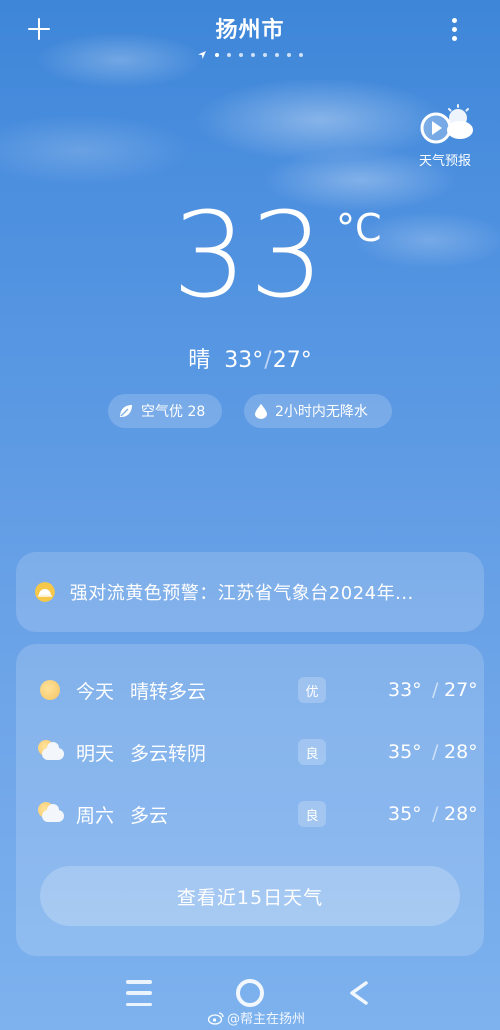  I want to click on current-condition-range: 晴 33°/27°, so click(250, 358).